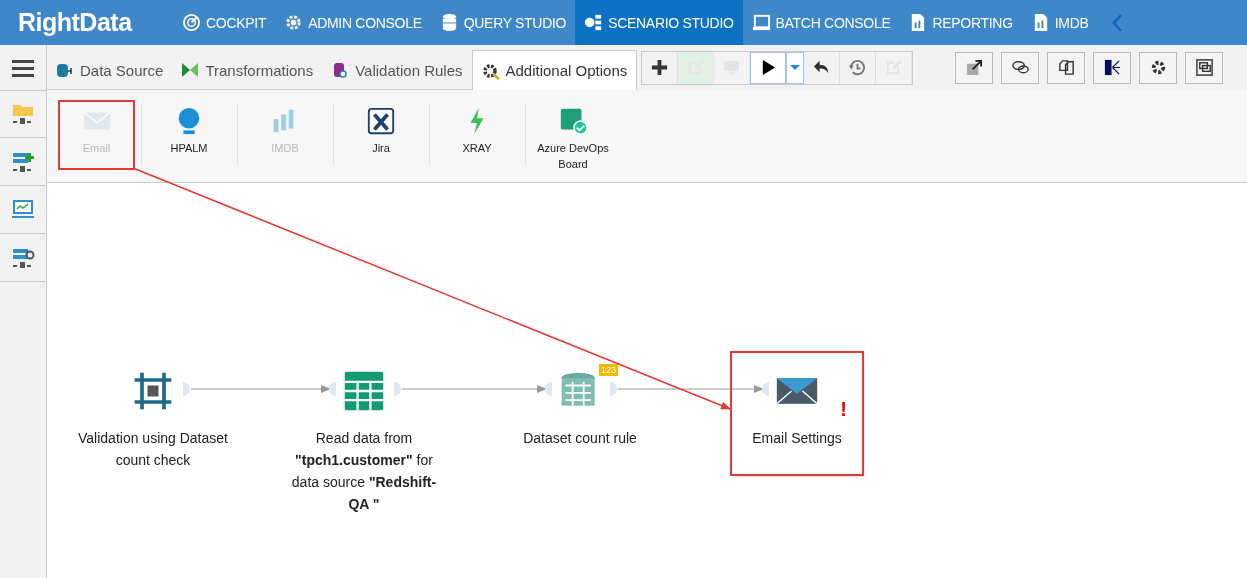 The height and width of the screenshot is (578, 1247). I want to click on nav-item: REPORTING, so click(960, 22).